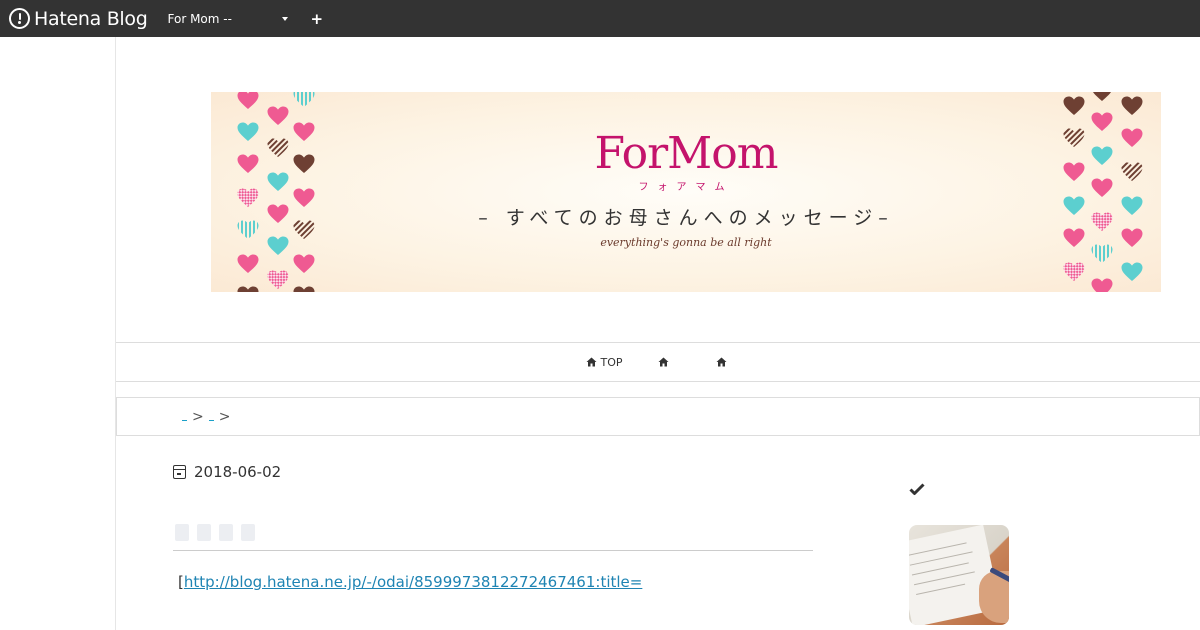 This screenshot has width=1200, height=630. Describe the element at coordinates (600, 18) in the screenshot. I see `hatena-topbar: Hatena Blog For Mom -- +` at that location.